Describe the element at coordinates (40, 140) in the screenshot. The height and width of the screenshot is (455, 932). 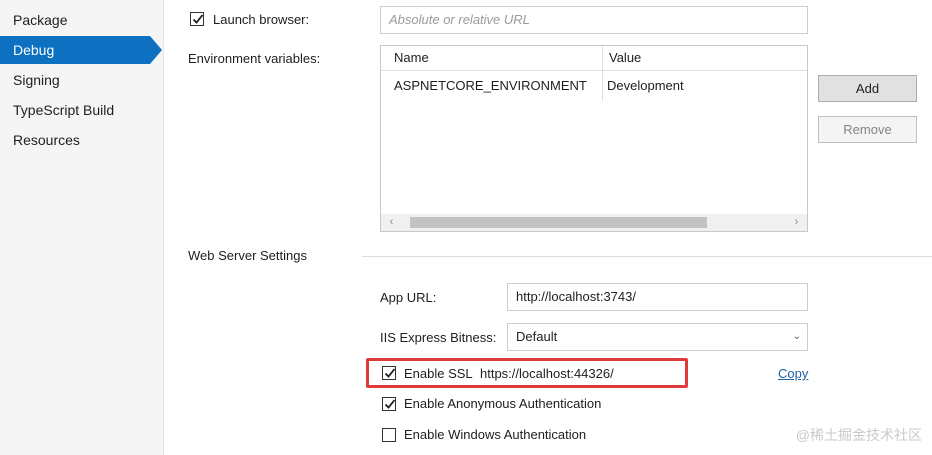
I see `sidebar-item-resources: Resources` at that location.